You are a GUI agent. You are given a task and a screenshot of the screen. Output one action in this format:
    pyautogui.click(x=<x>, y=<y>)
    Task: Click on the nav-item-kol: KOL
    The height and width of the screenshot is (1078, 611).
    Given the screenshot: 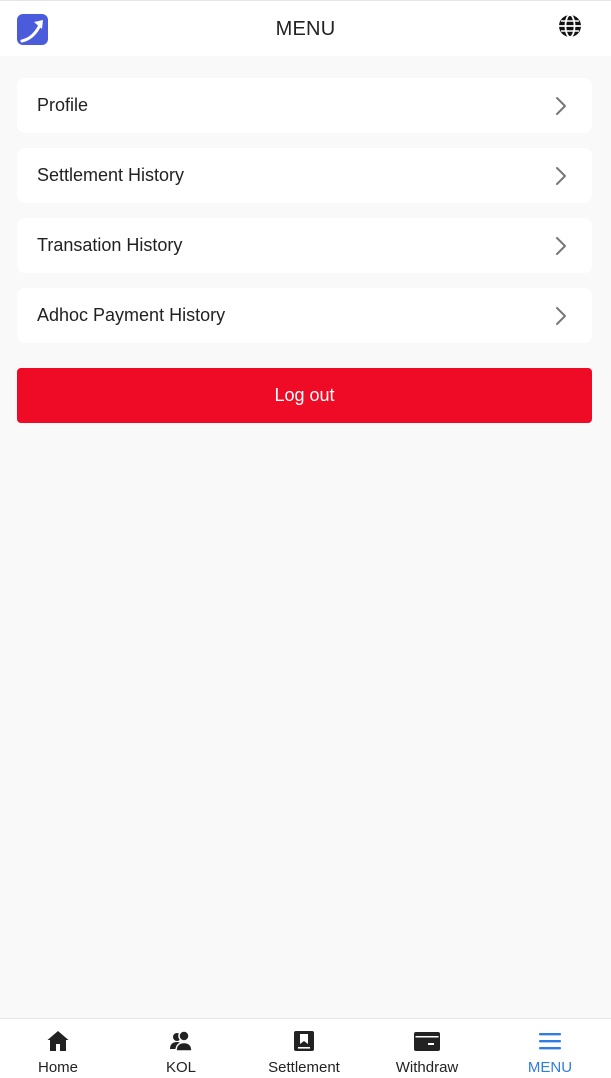 What is the action you would take?
    pyautogui.click(x=181, y=1048)
    